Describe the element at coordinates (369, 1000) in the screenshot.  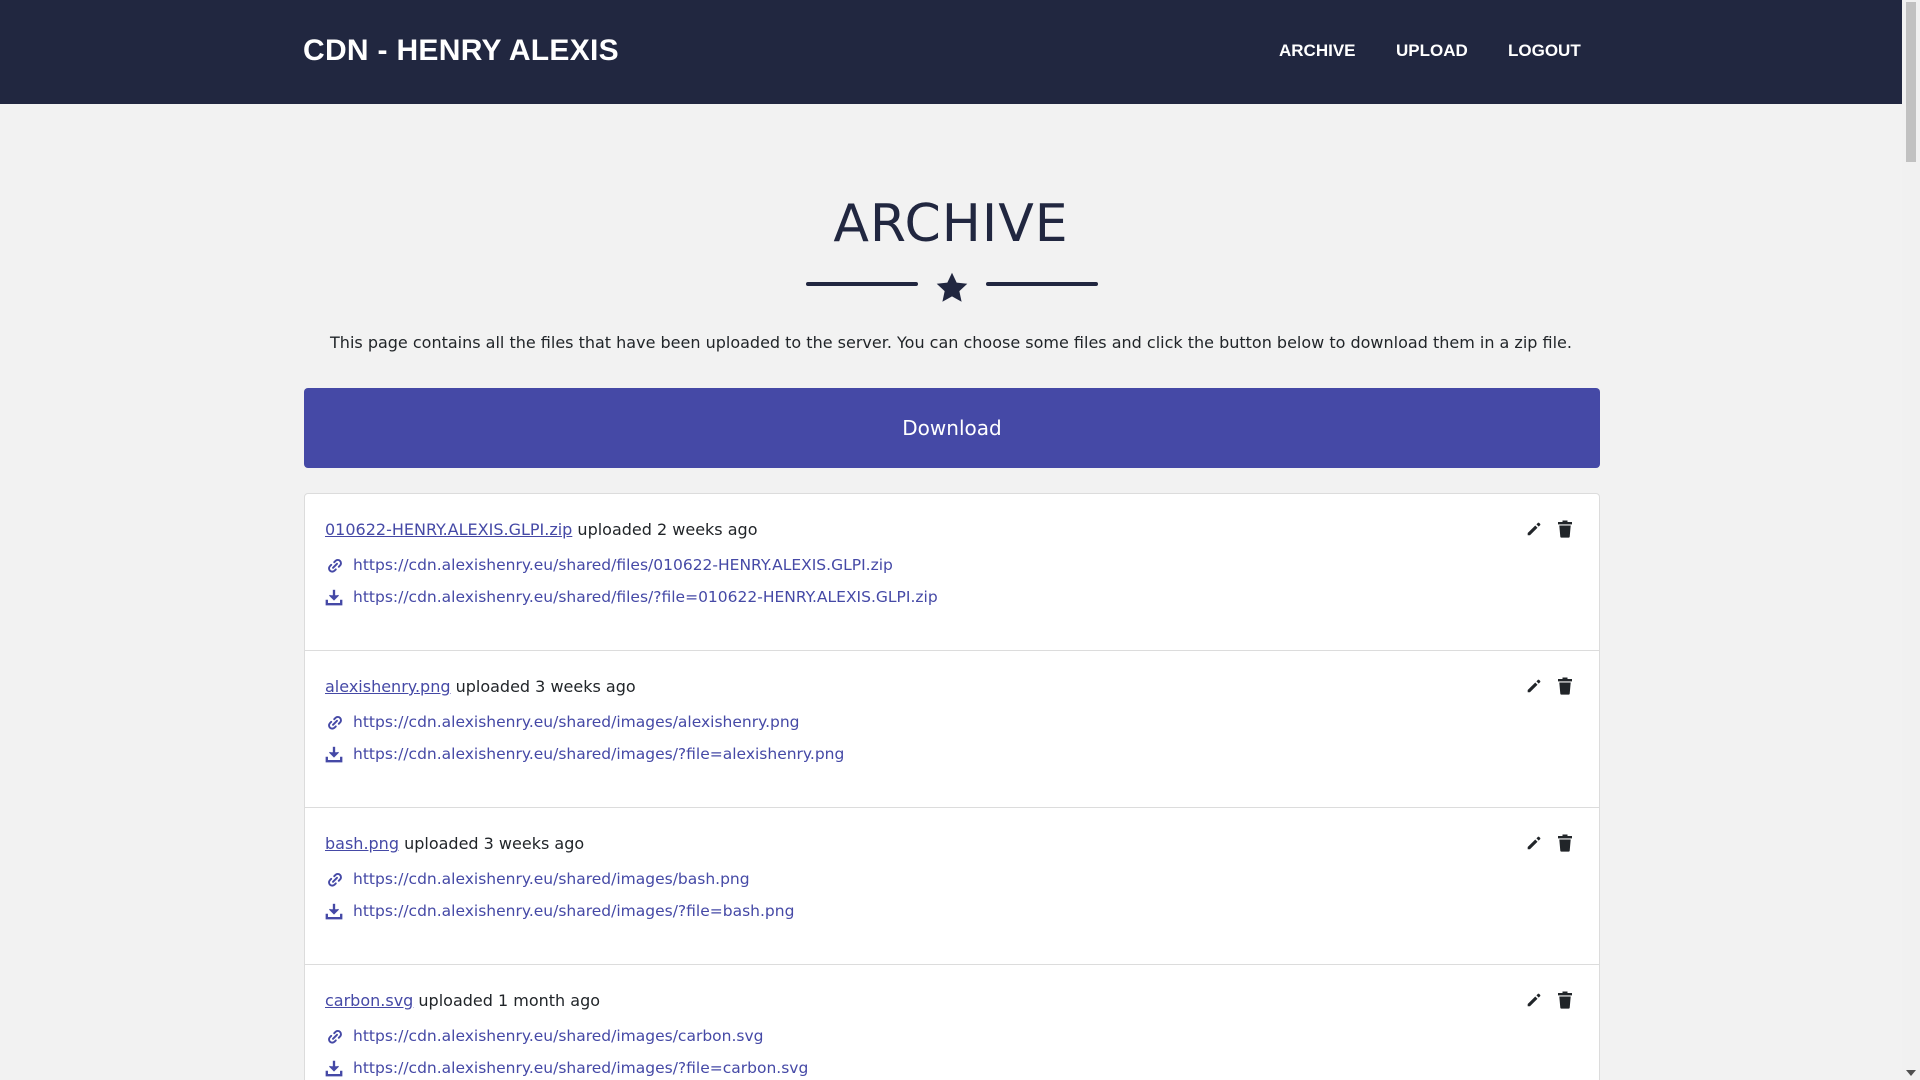
I see `file-name-link: carbon.svg` at that location.